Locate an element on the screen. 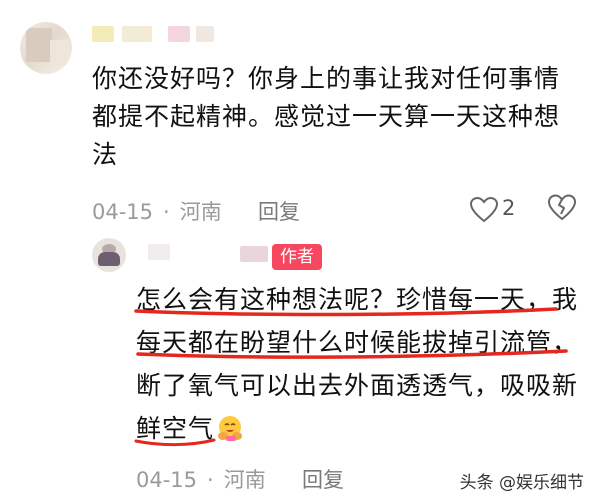 The height and width of the screenshot is (498, 600). comment-line: 你还没好吗？你身上的事让我对任何事情 is located at coordinates (326, 78).